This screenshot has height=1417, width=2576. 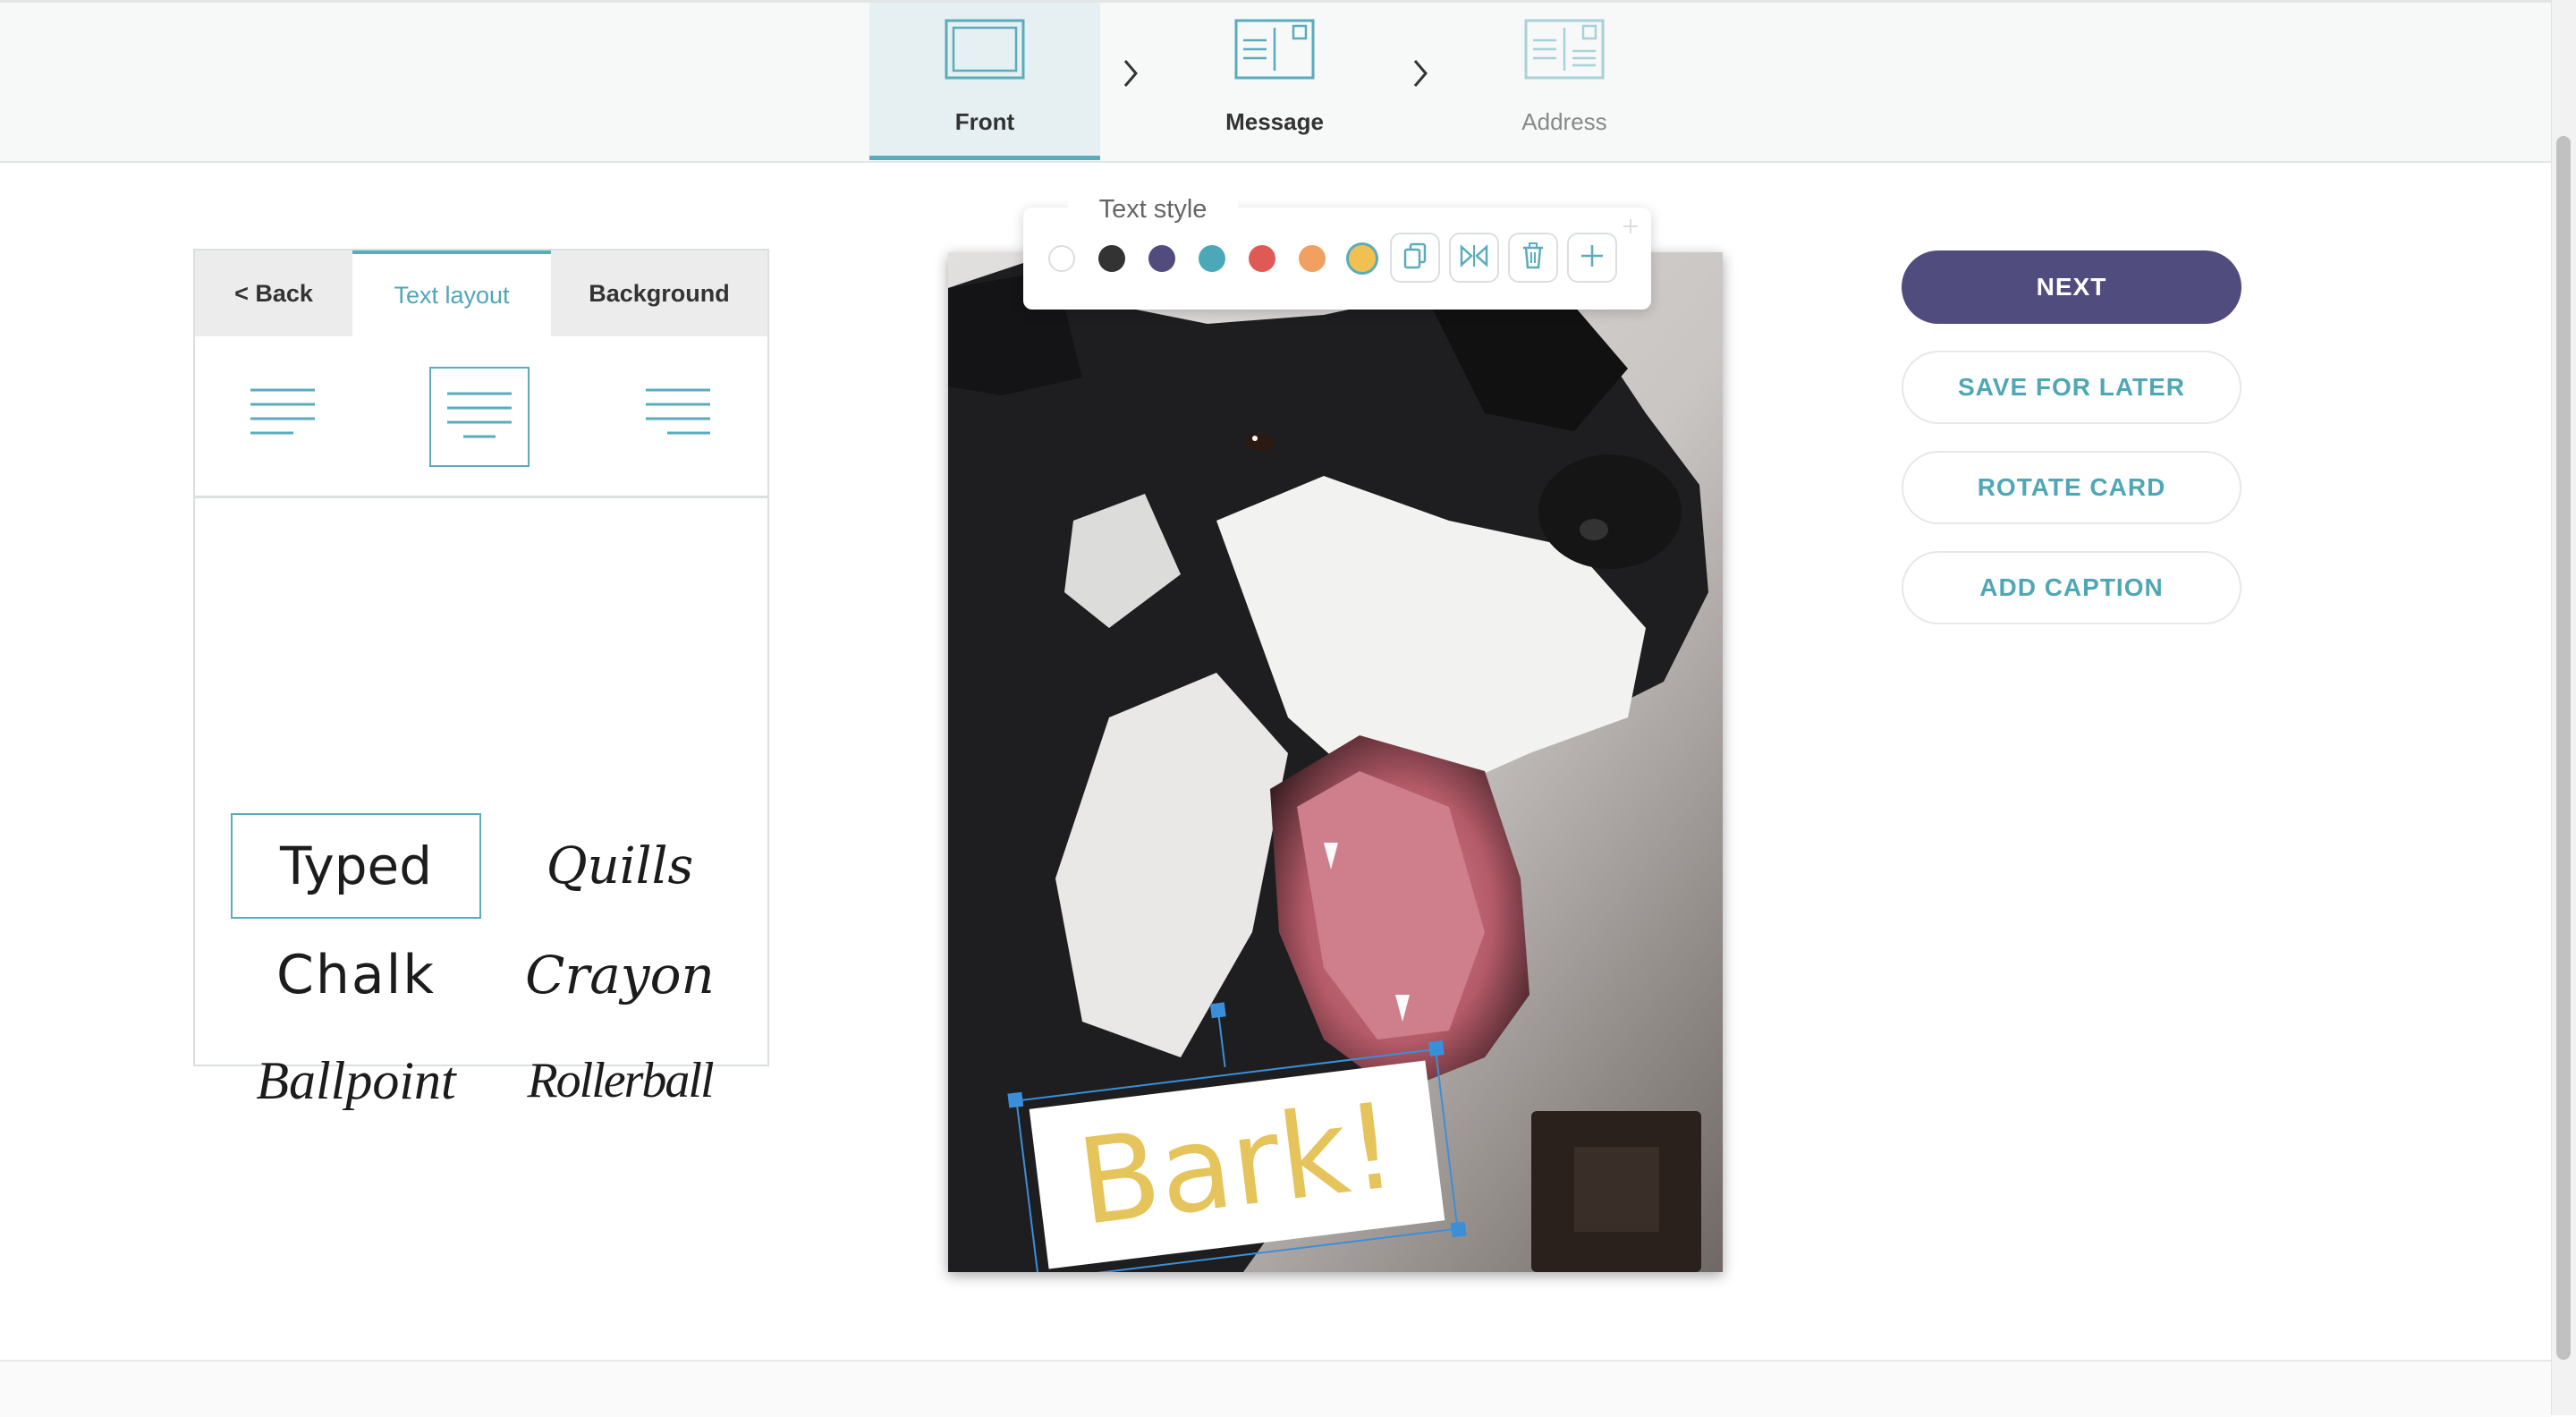 I want to click on trash-icon, so click(x=1533, y=258).